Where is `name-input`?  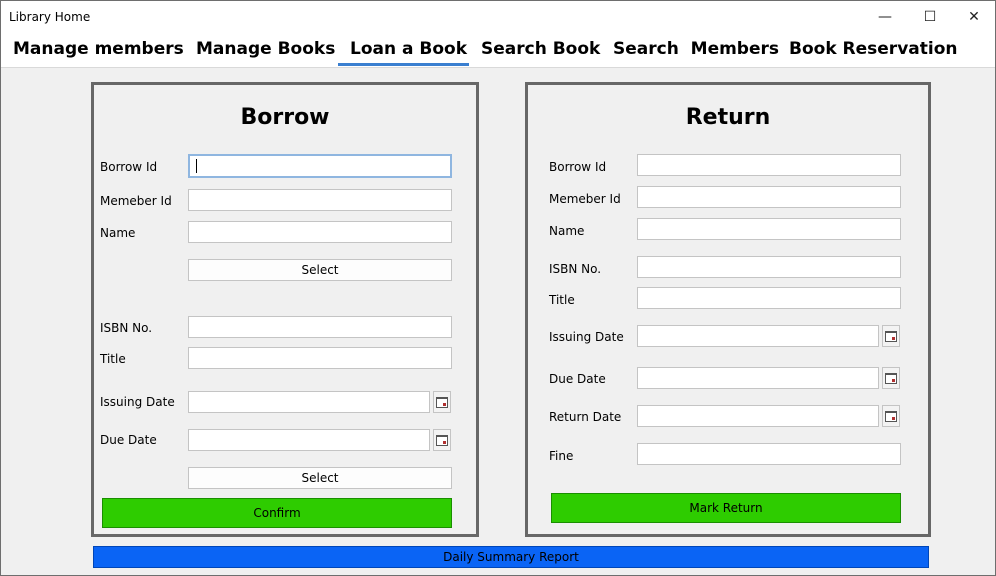
name-input is located at coordinates (320, 232).